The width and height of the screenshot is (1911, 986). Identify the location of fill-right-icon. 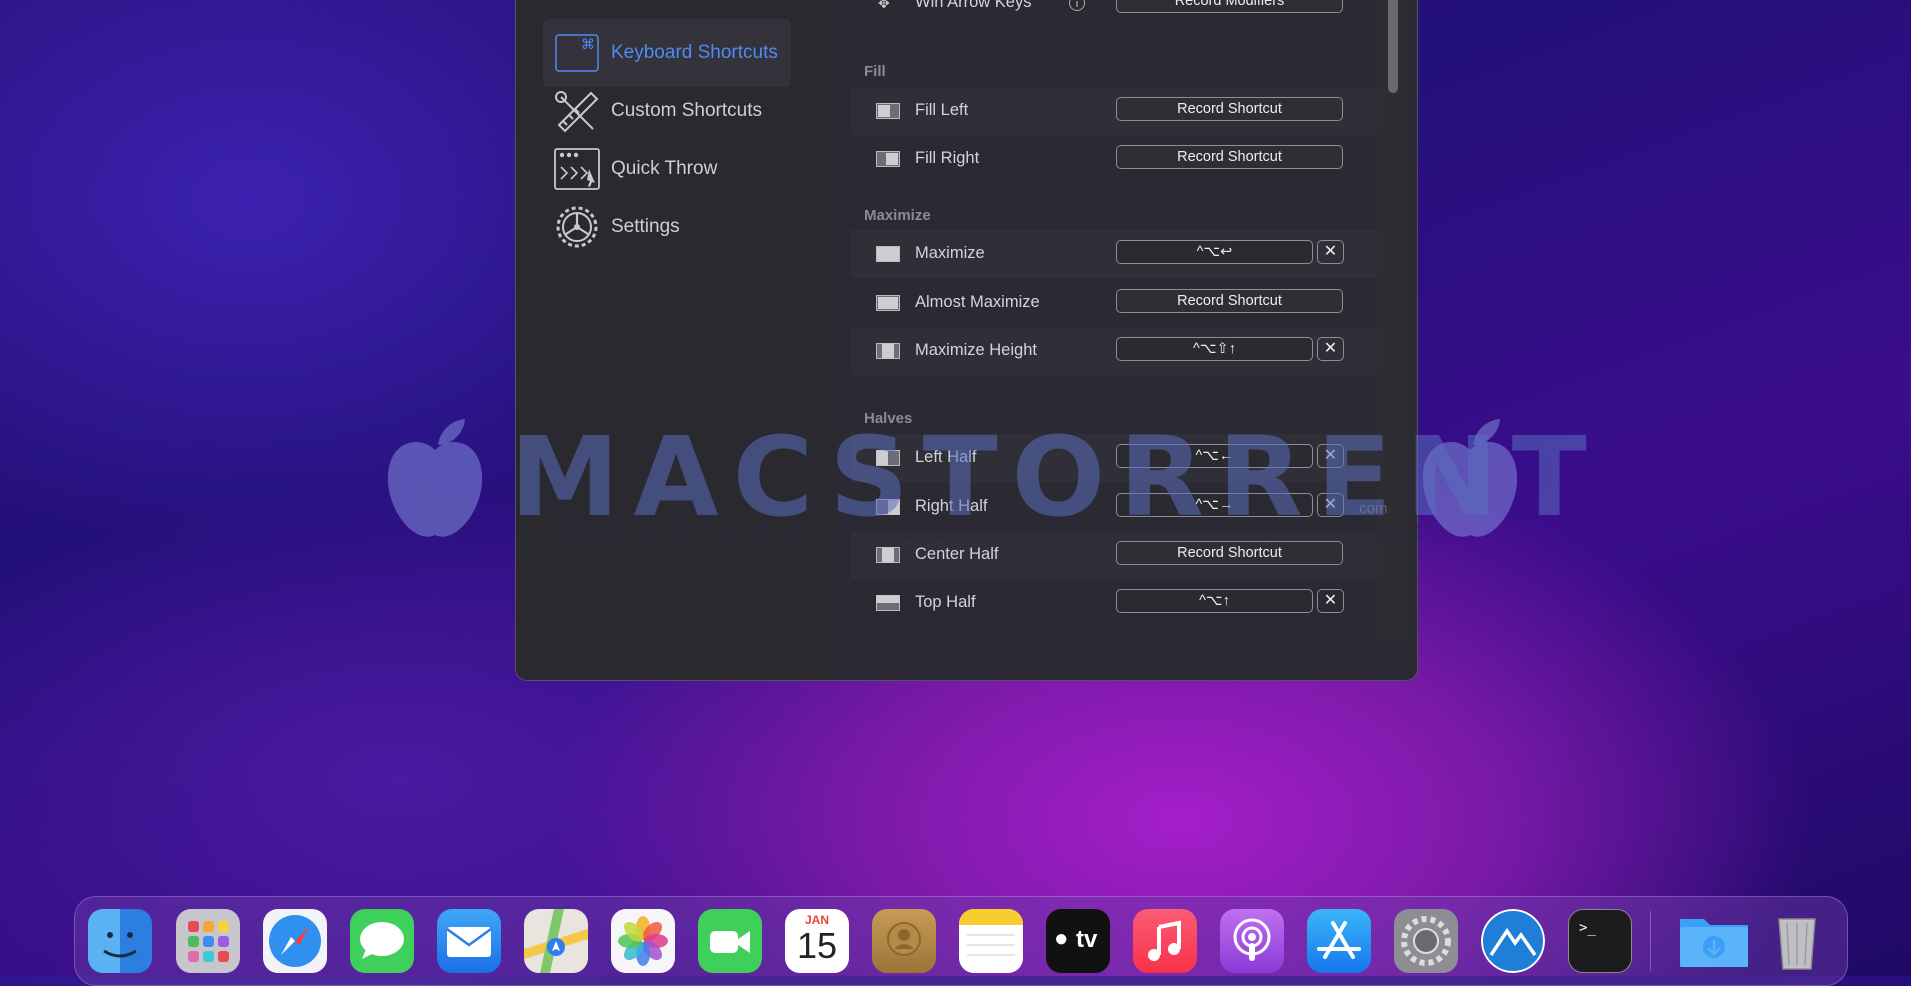
(888, 159).